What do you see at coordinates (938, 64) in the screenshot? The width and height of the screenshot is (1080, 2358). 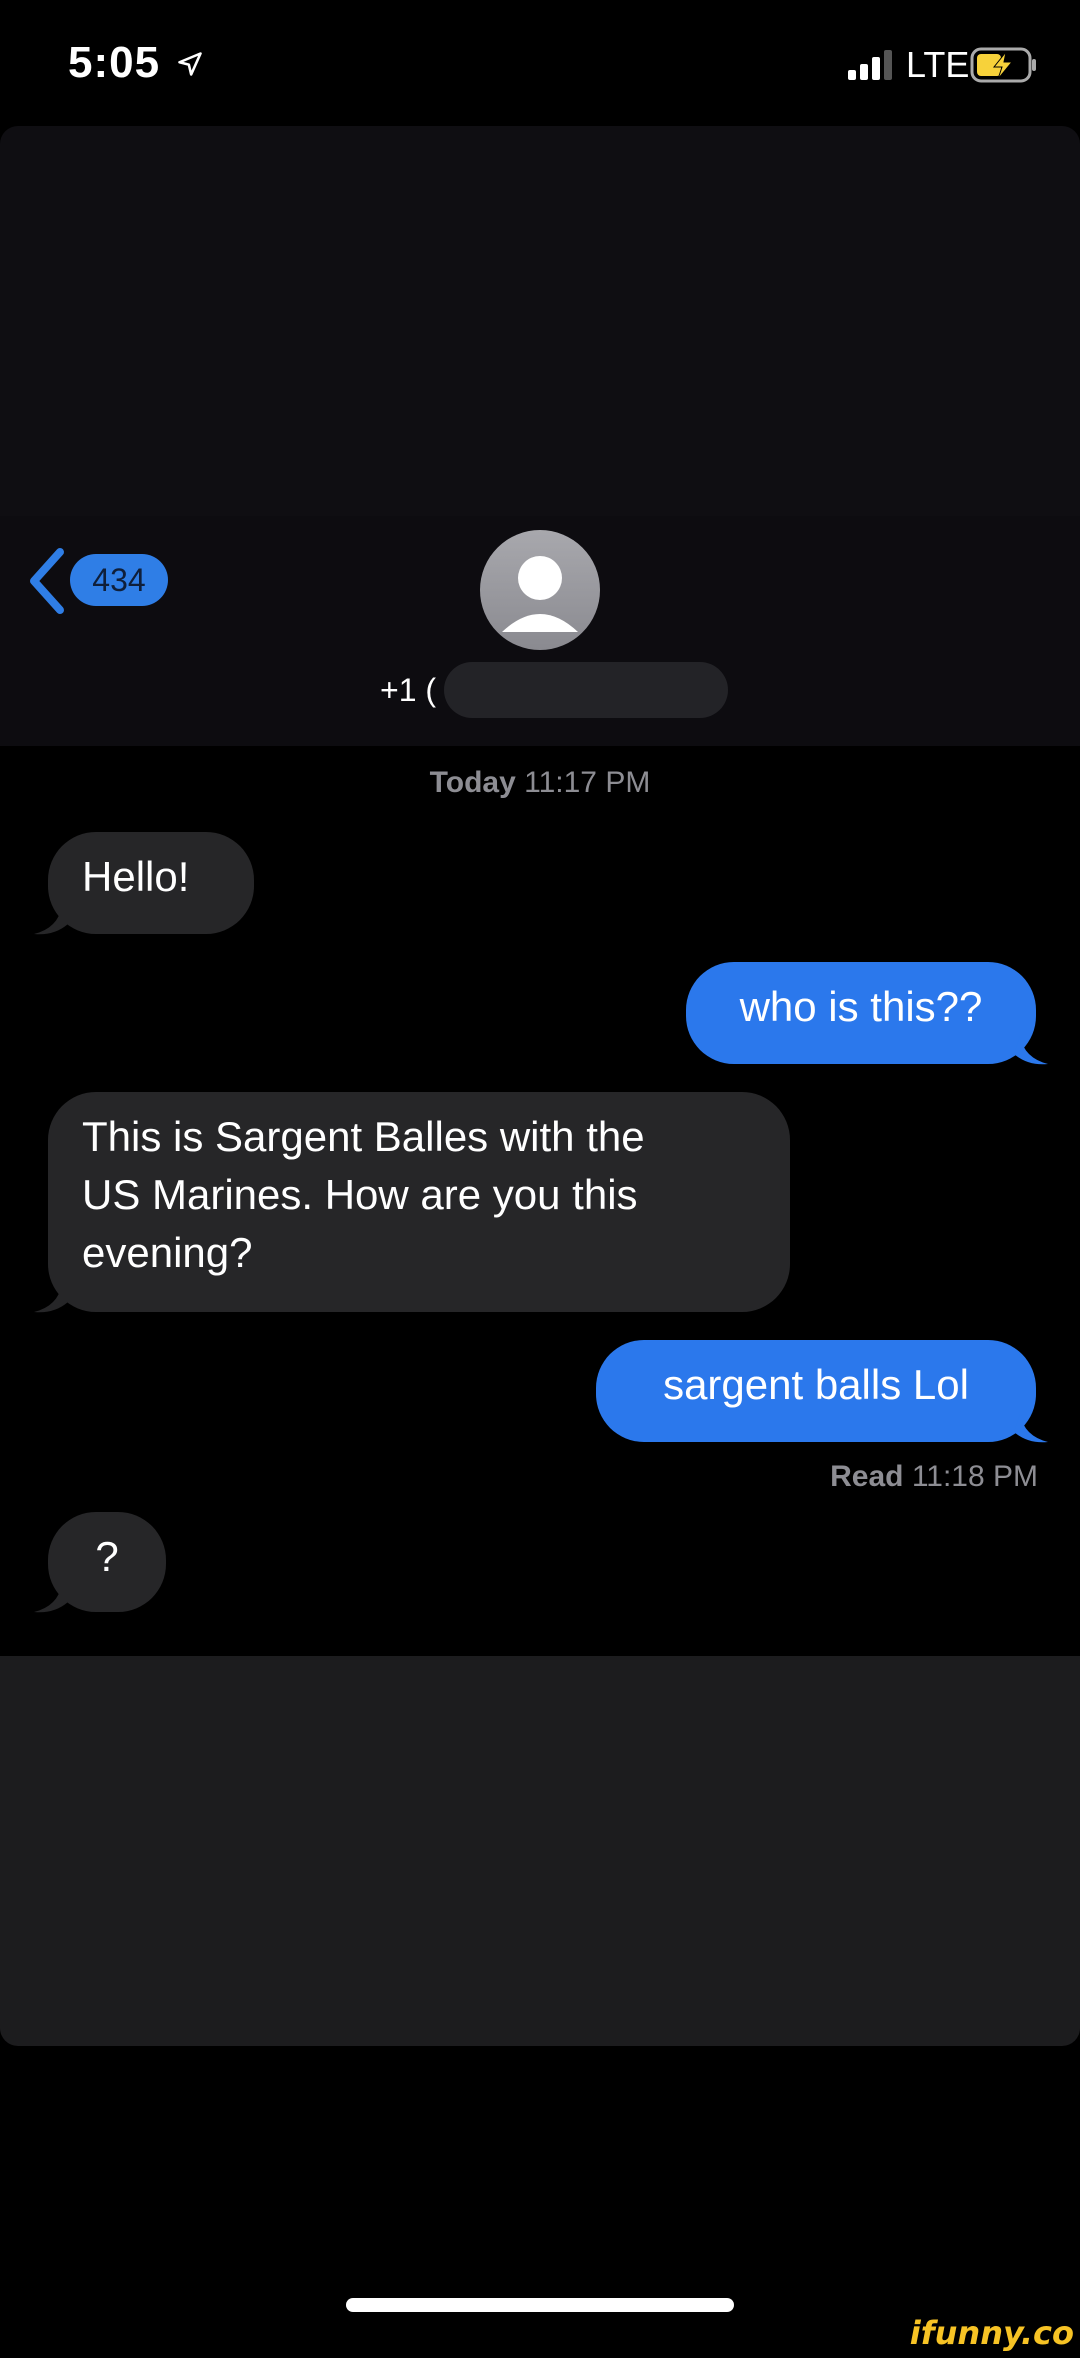 I see `network-type: LTE` at bounding box center [938, 64].